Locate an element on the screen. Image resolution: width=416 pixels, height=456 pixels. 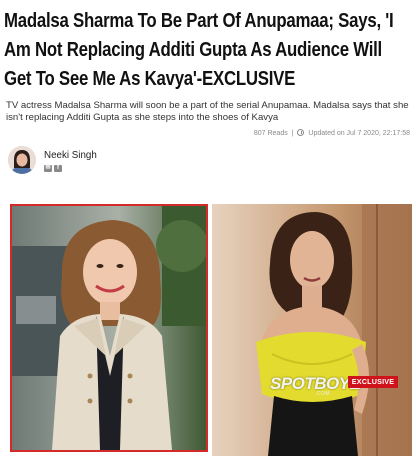
exclusive-badge: EXCLUSIVE is located at coordinates (373, 382).